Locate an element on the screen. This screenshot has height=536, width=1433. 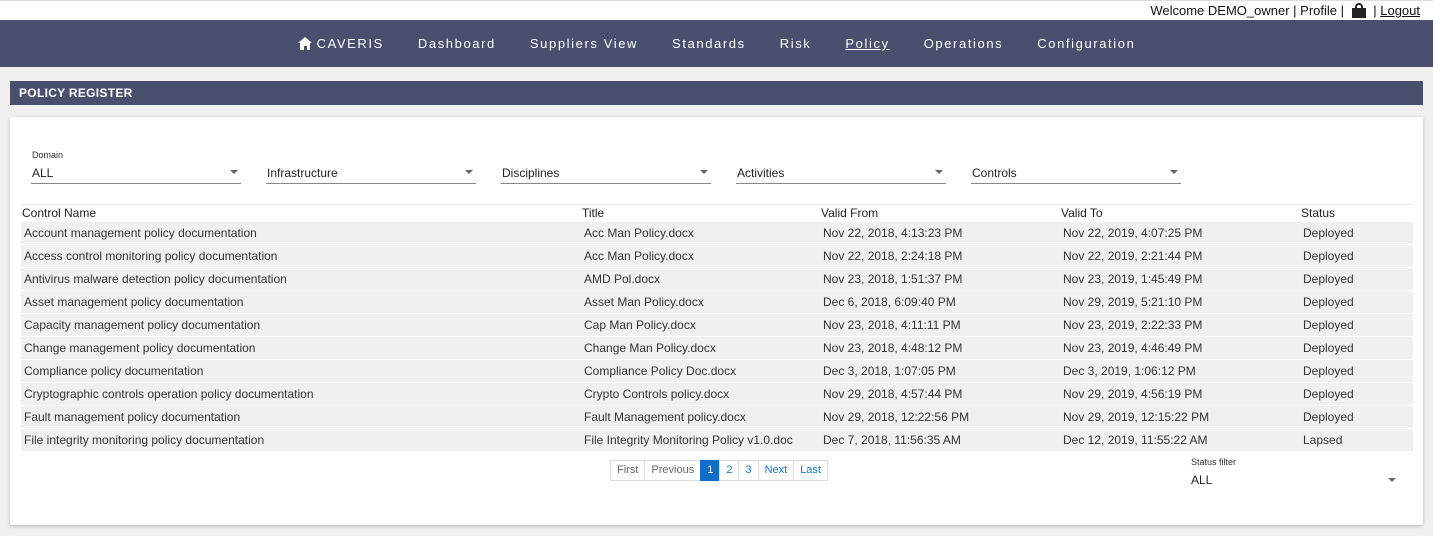
table-cell: Change Man Policy.docx is located at coordinates (650, 348).